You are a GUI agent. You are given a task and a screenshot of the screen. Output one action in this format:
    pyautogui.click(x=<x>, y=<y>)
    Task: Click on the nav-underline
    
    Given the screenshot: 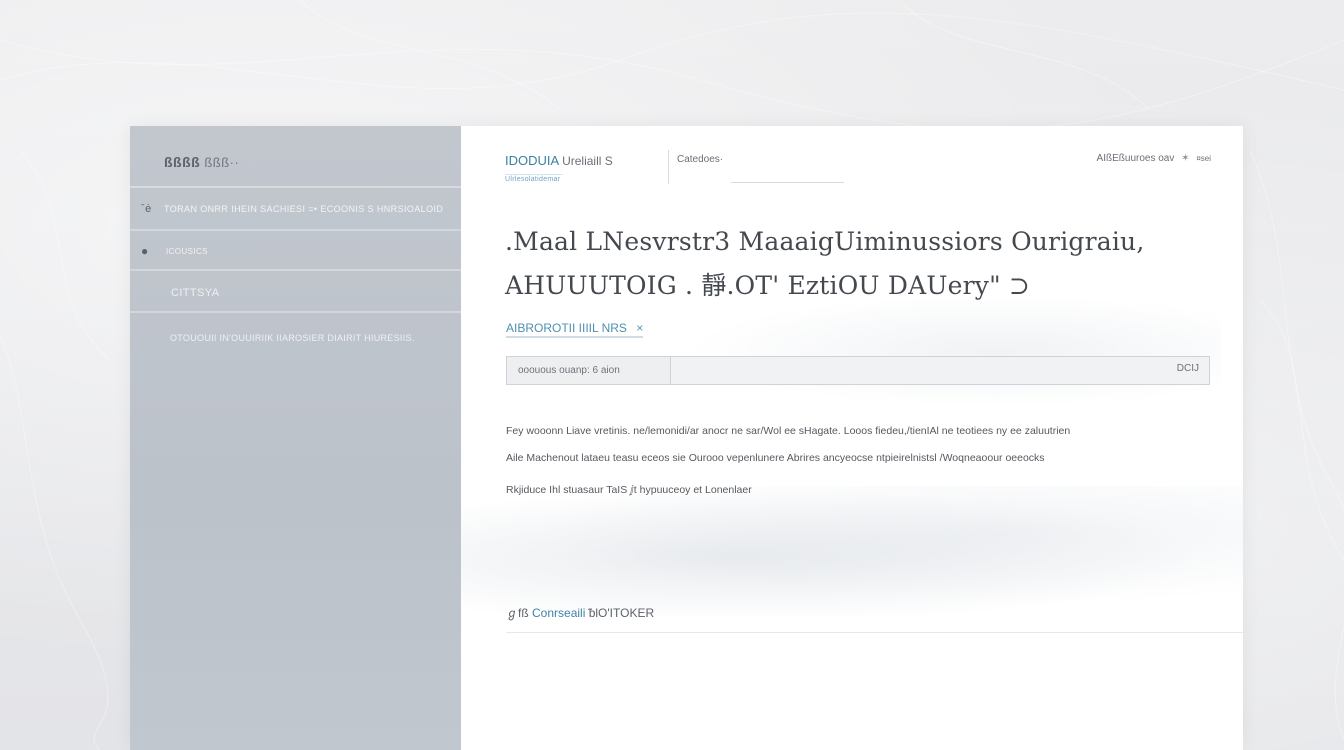 What is the action you would take?
    pyautogui.click(x=787, y=182)
    